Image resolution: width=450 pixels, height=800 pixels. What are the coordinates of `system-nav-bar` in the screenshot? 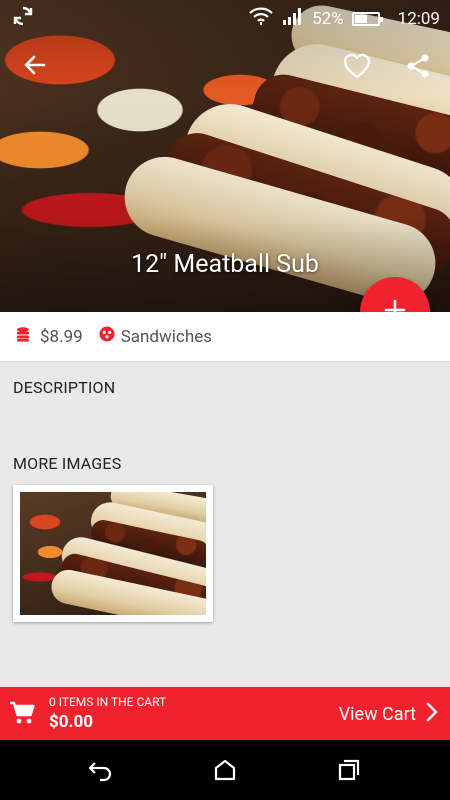 It's located at (225, 770).